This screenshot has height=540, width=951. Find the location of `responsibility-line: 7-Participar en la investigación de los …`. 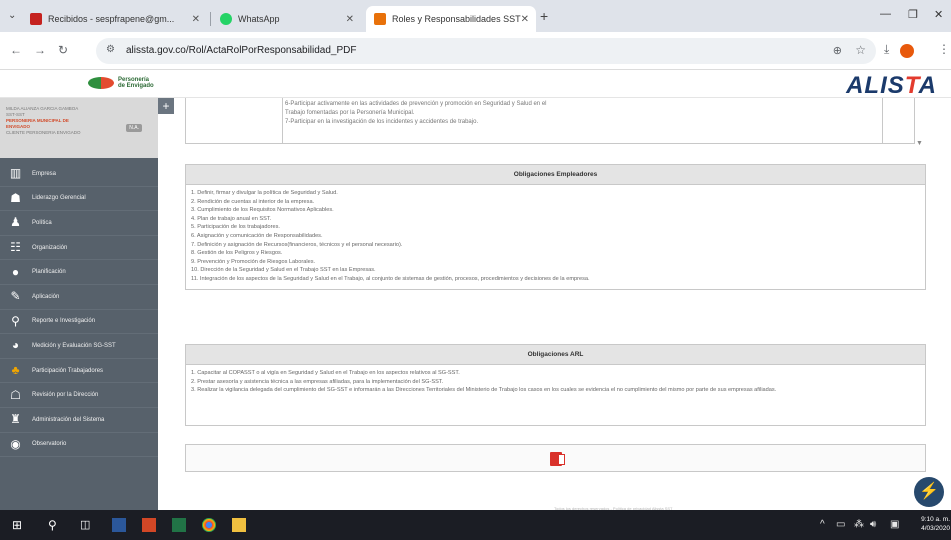

responsibility-line: 7-Participar en la investigación de los … is located at coordinates (382, 122).